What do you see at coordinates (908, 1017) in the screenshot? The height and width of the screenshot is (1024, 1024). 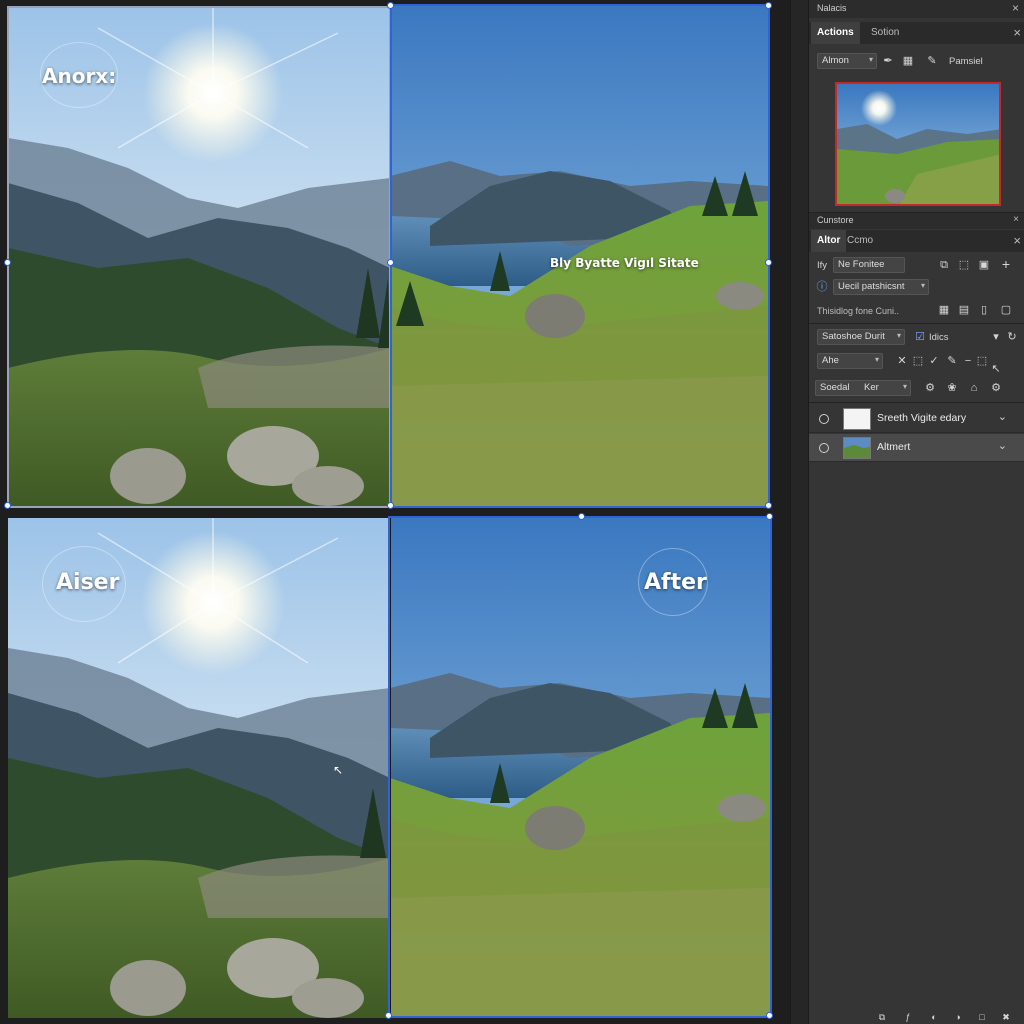 I see `fx-icon: ƒ` at bounding box center [908, 1017].